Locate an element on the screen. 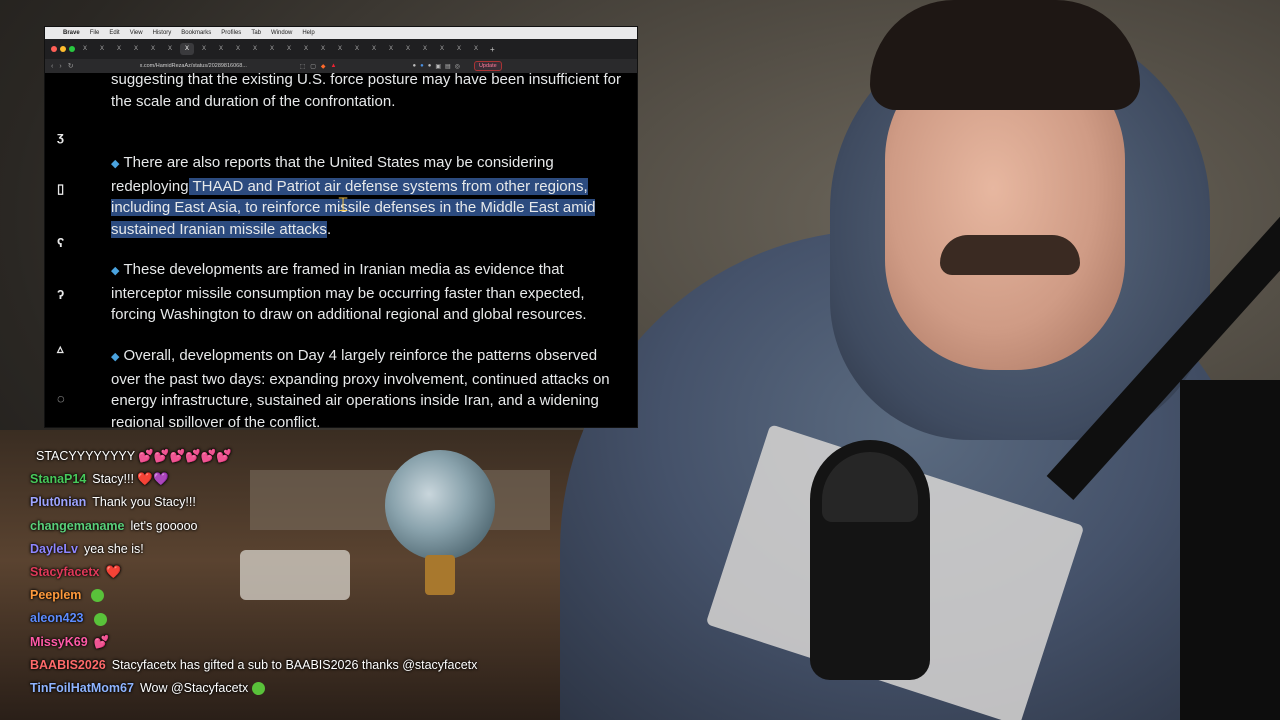  text-cursor-icon: 𝙸 is located at coordinates (343, 205).